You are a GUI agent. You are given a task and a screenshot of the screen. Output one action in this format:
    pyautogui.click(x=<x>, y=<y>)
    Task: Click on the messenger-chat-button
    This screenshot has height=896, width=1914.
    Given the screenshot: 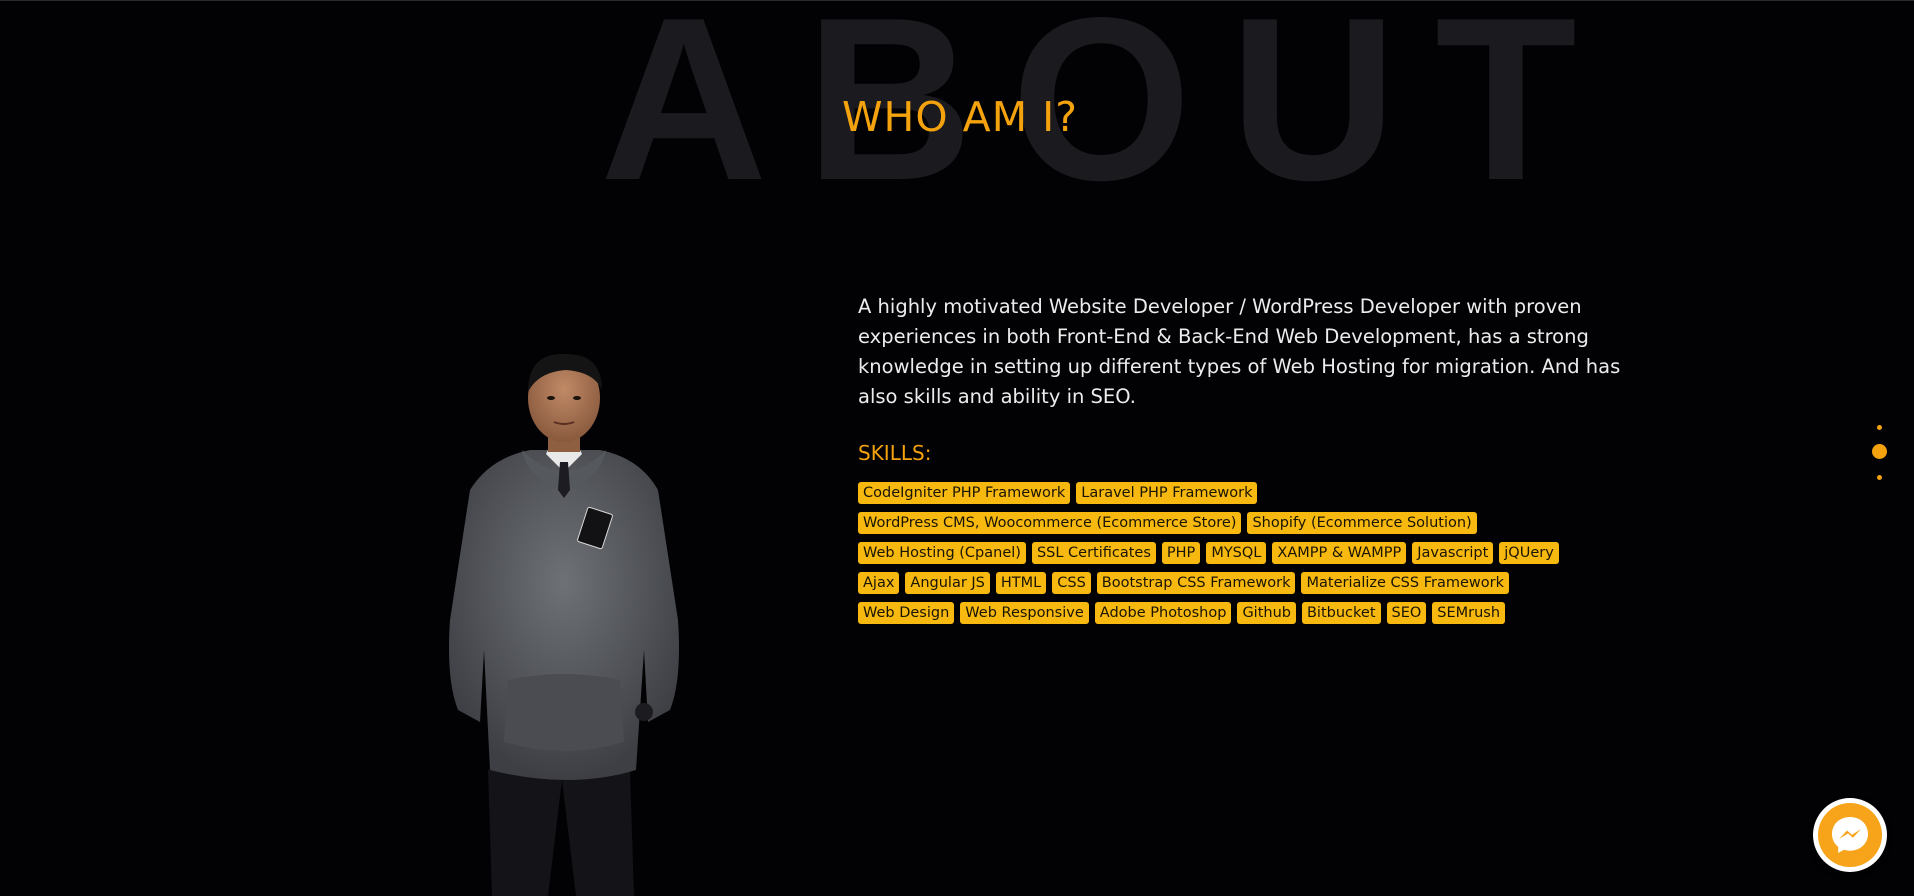 What is the action you would take?
    pyautogui.click(x=1850, y=835)
    